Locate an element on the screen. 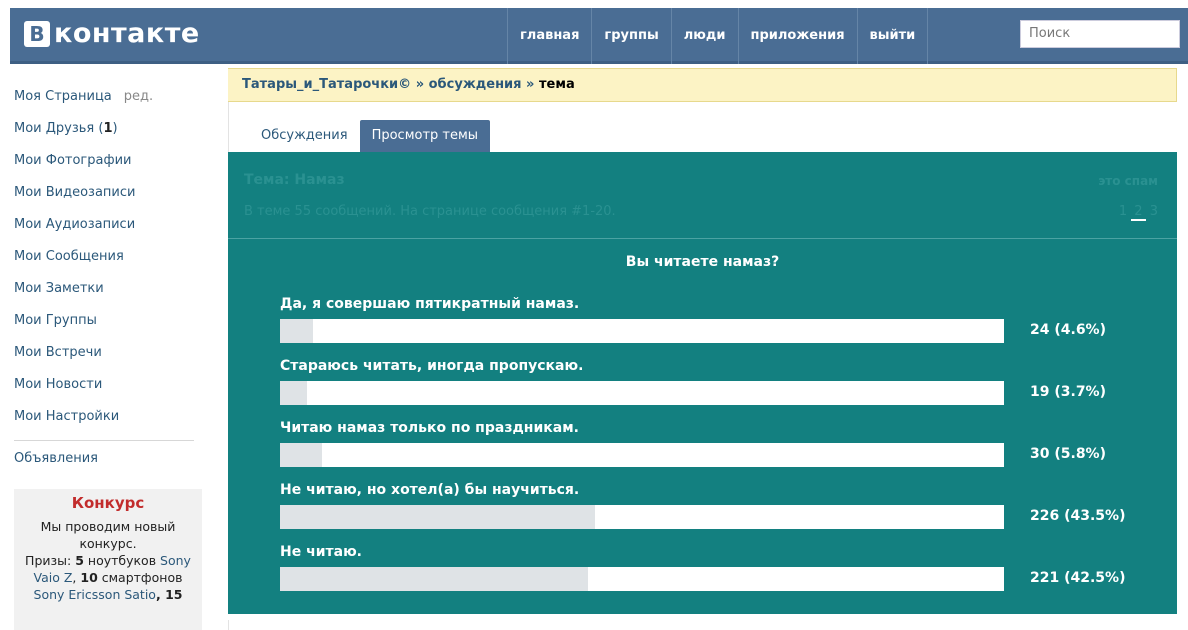 Image resolution: width=1188 pixels, height=630 pixels. breadcrumb: Татары_и_Татарочки© » обсуждения » тема is located at coordinates (702, 85).